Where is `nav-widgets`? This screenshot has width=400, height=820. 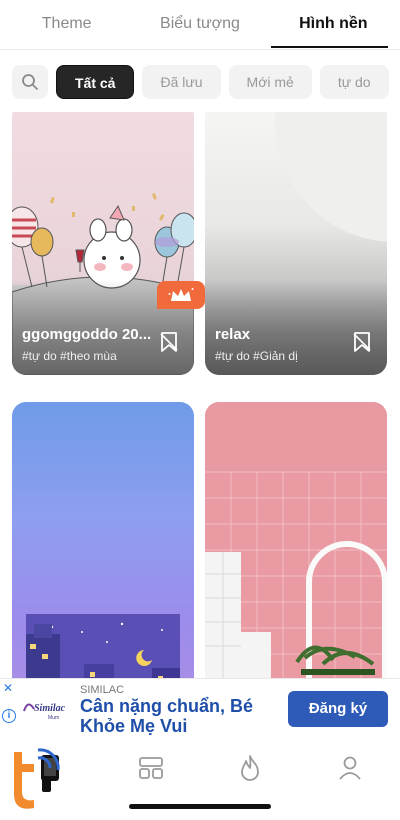
nav-widgets is located at coordinates (151, 768).